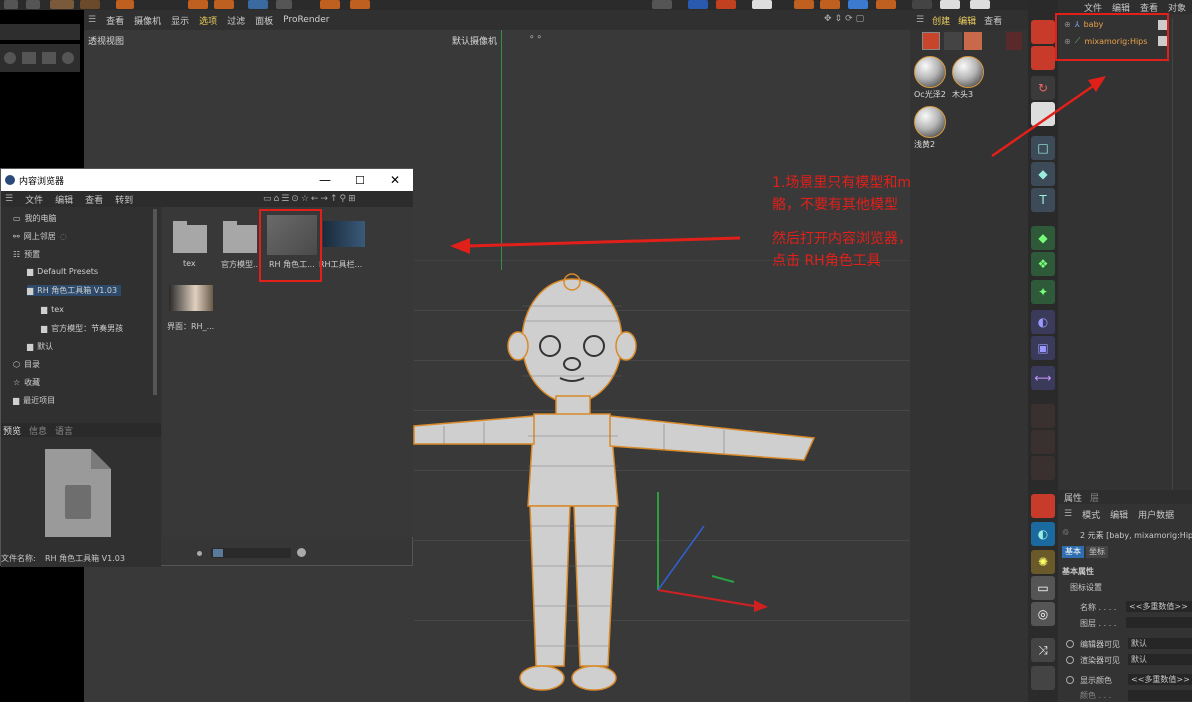 This screenshot has width=1192, height=702. I want to click on viewport-menu-prorender: ProRender, so click(306, 20).